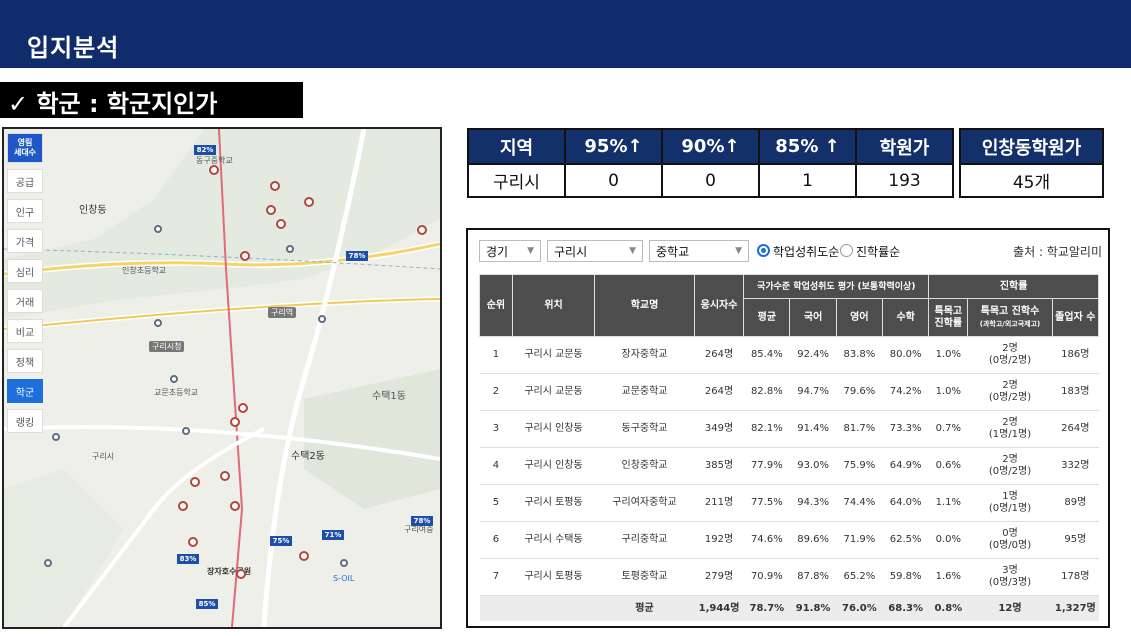  What do you see at coordinates (333, 535) in the screenshot?
I see `pct-flag: 71%` at bounding box center [333, 535].